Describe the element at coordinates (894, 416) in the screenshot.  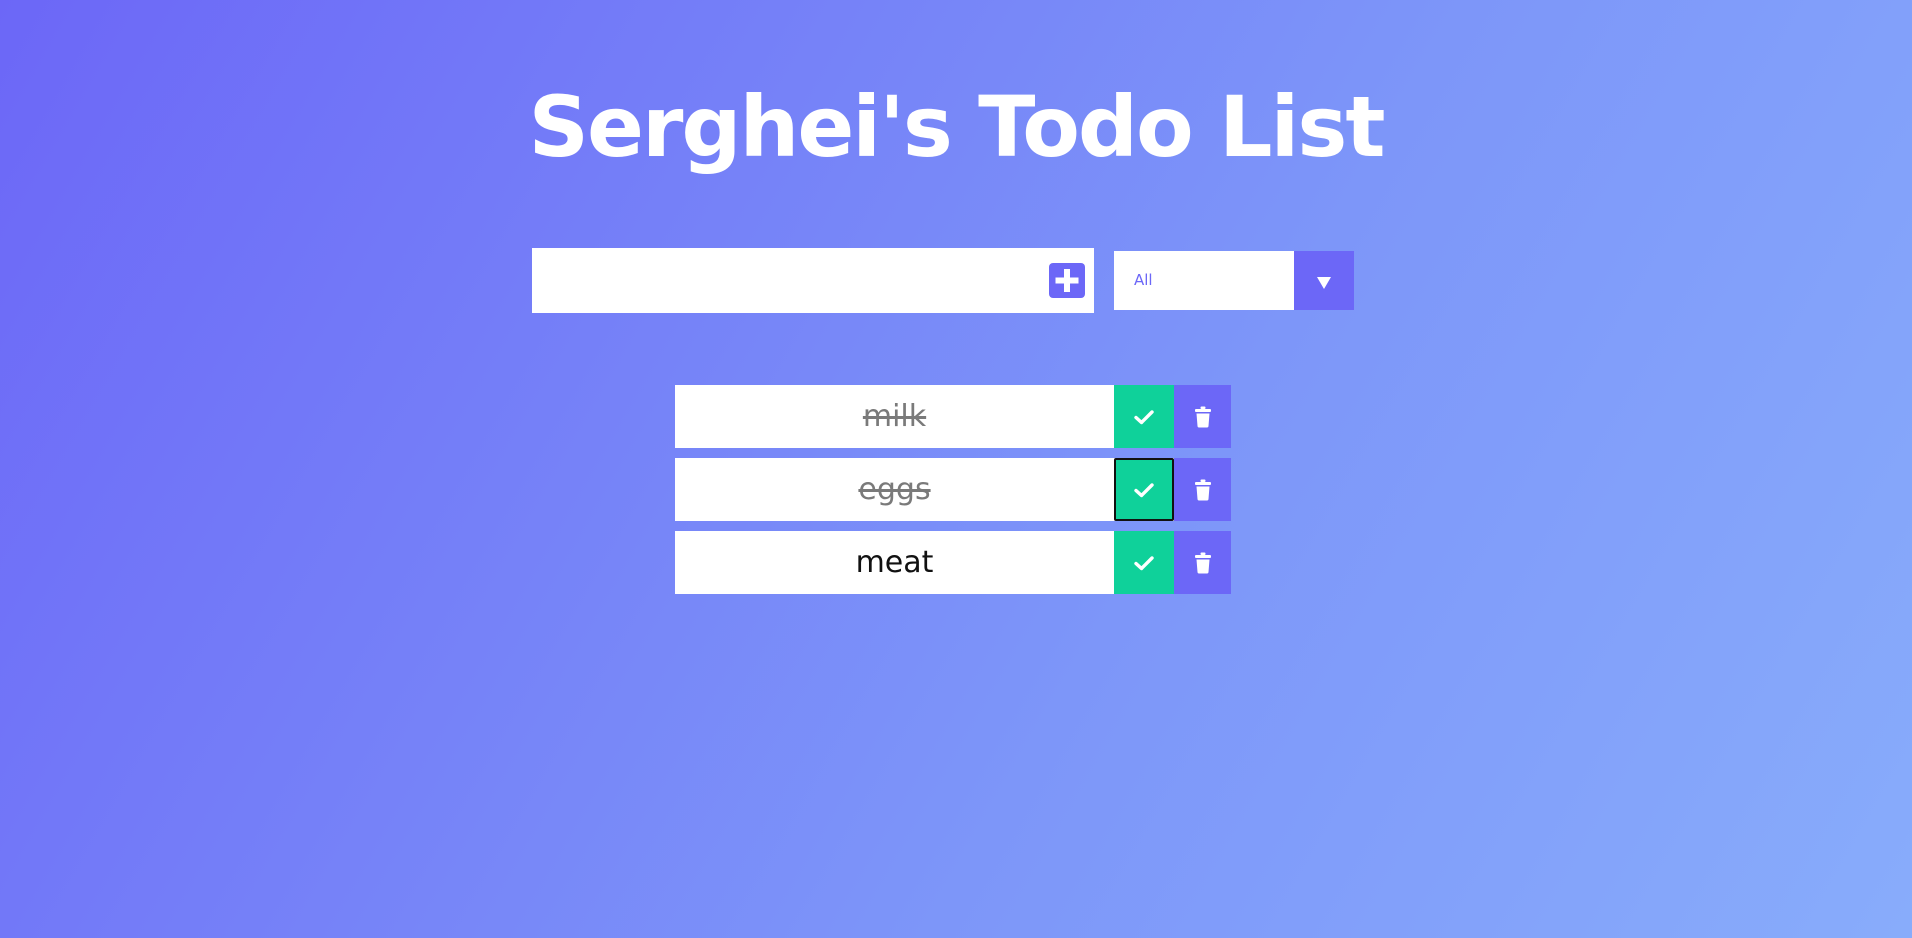
I see `todo-text: milk` at that location.